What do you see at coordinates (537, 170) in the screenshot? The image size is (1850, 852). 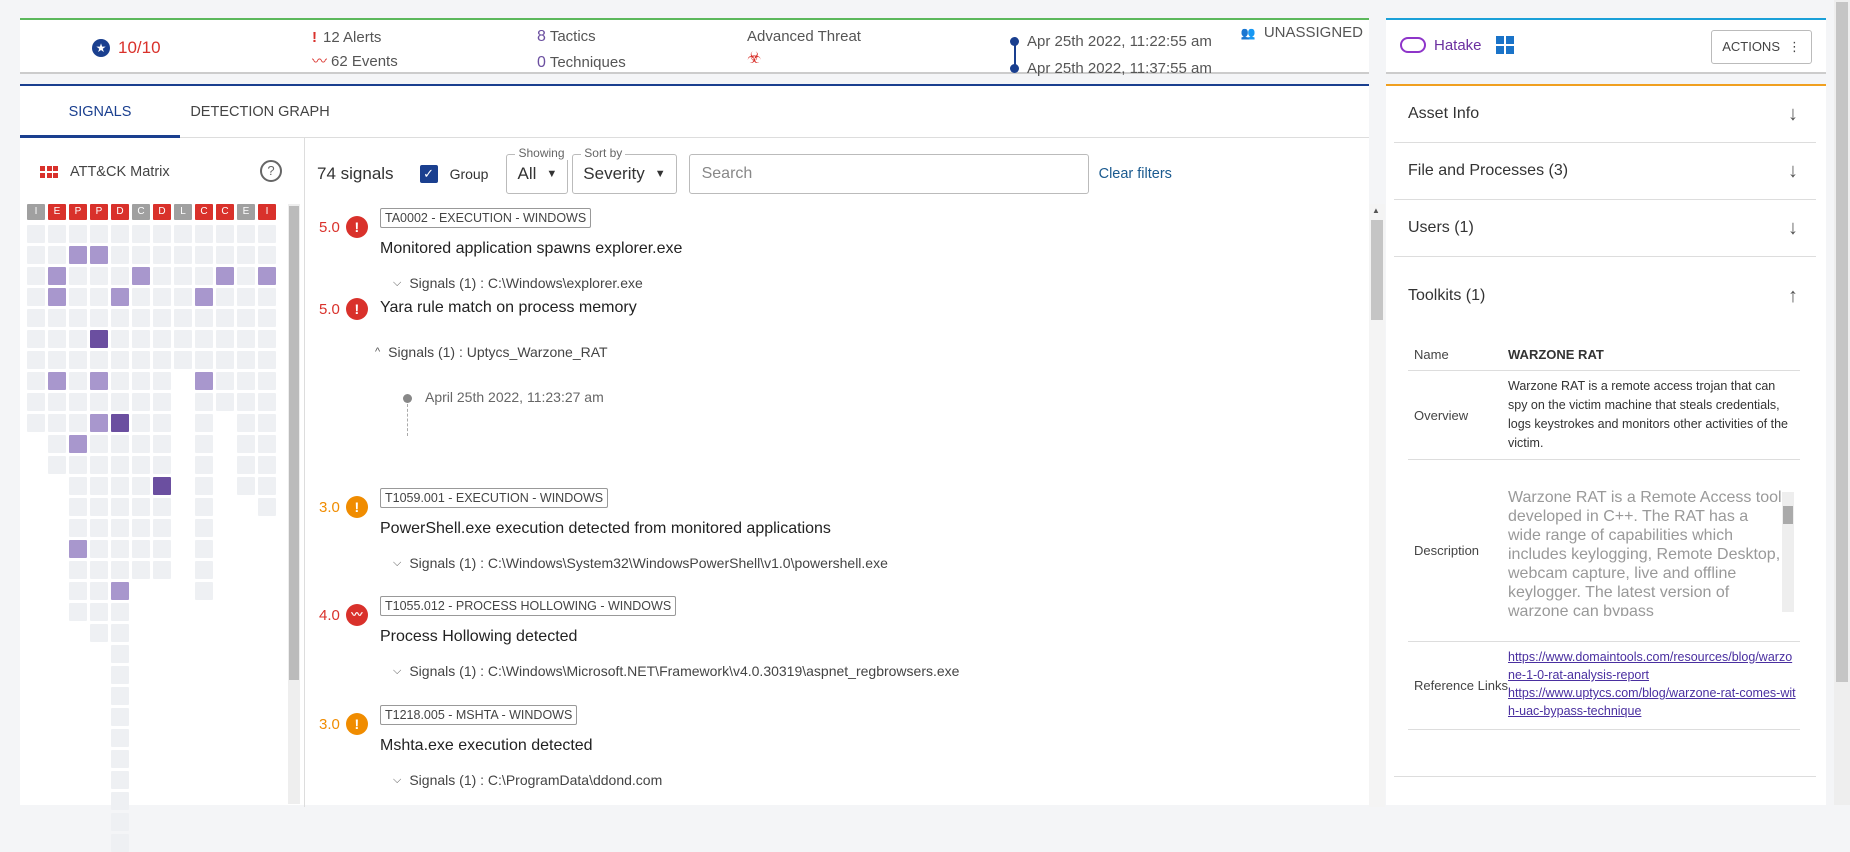 I see `showing-select: Showing All ▼` at bounding box center [537, 170].